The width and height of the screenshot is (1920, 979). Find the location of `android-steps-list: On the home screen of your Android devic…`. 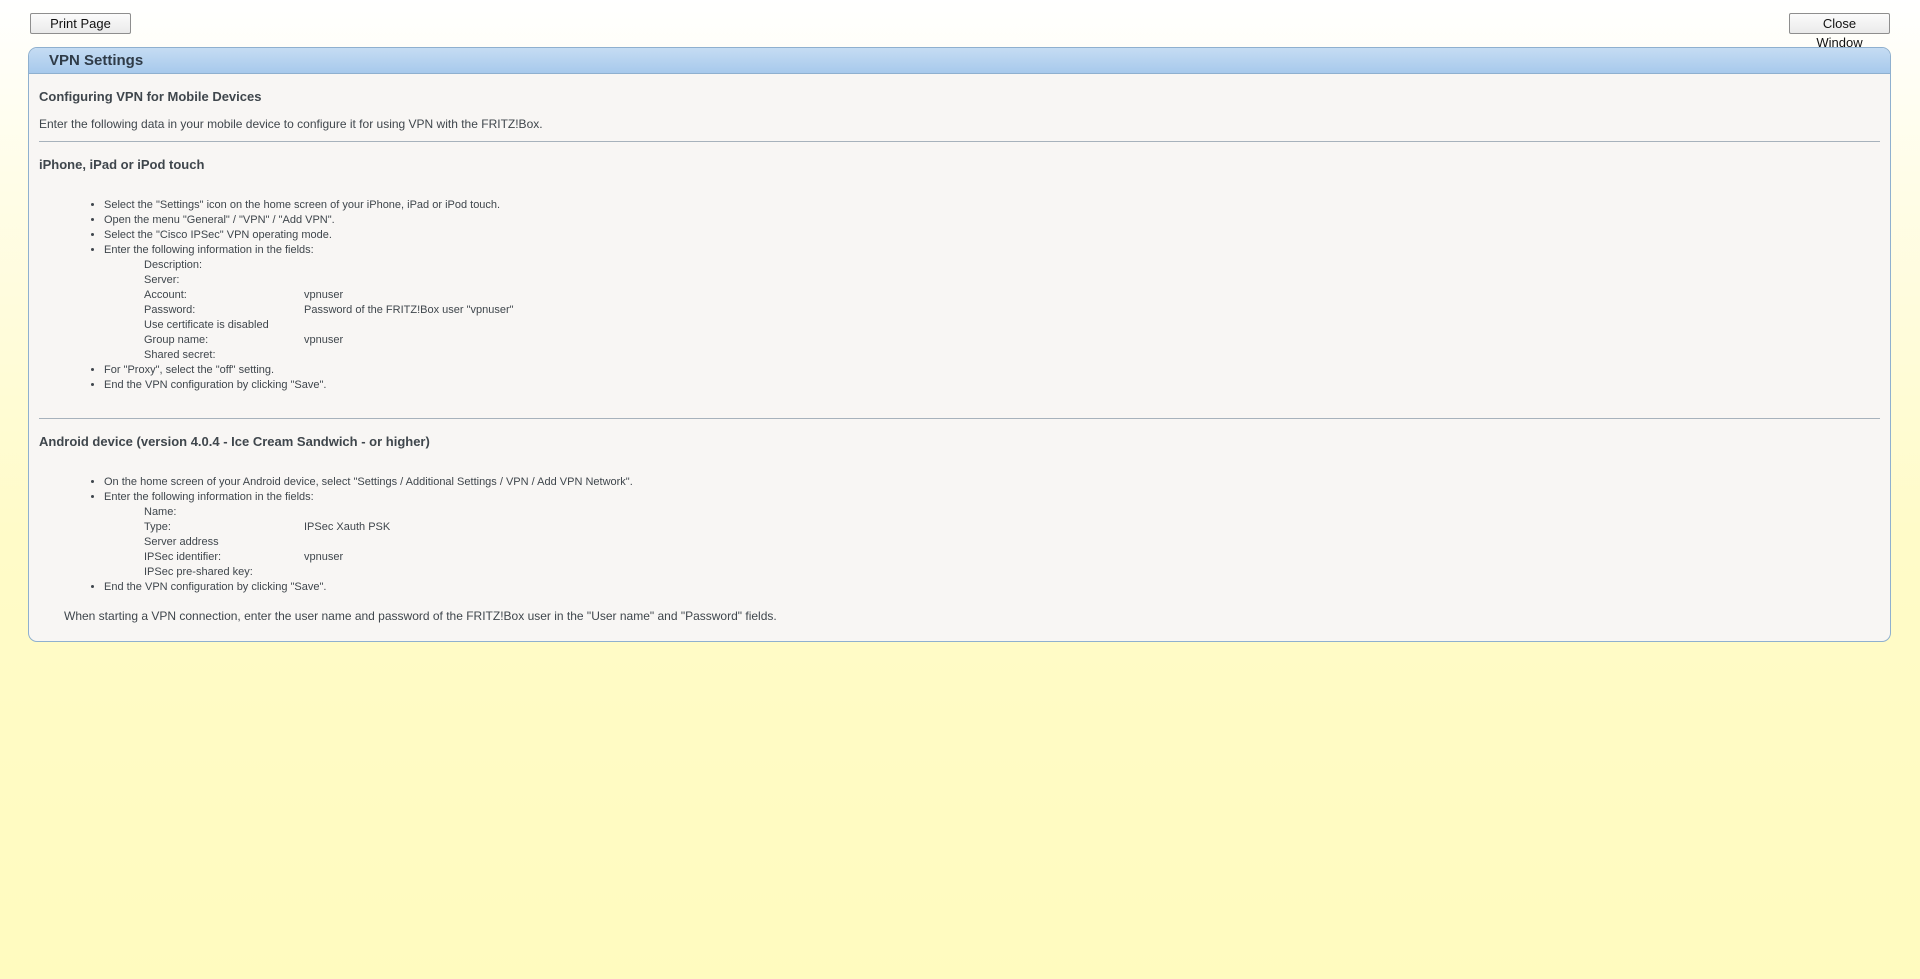

android-steps-list: On the home screen of your Android devic… is located at coordinates (959, 535).